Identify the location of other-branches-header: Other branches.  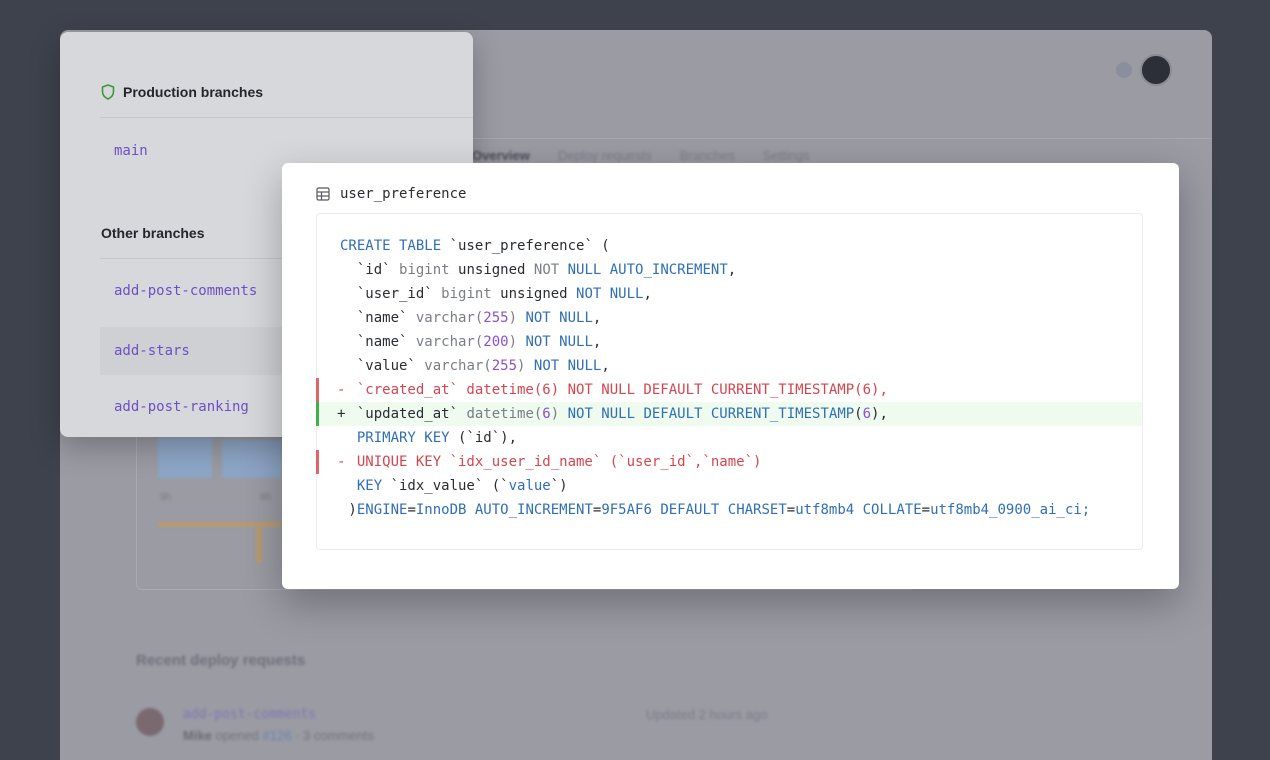
(152, 233).